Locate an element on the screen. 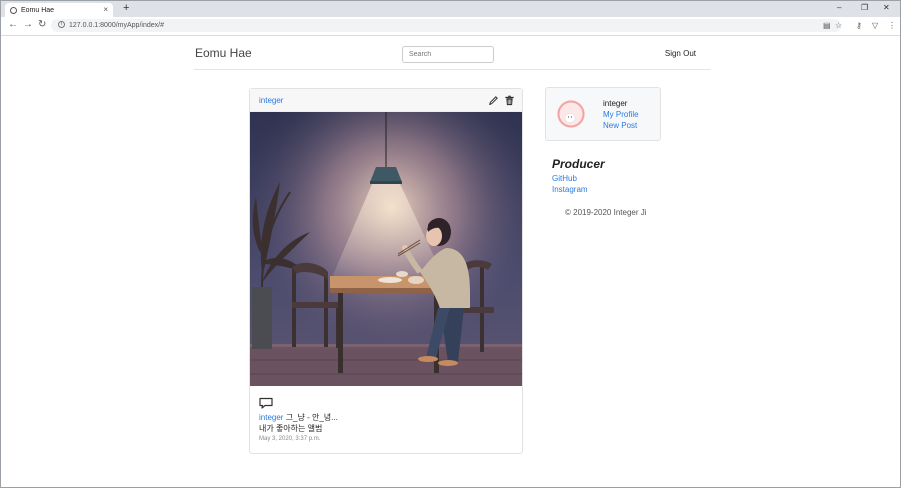 The width and height of the screenshot is (901, 488). info-icon: i is located at coordinates (61, 24).